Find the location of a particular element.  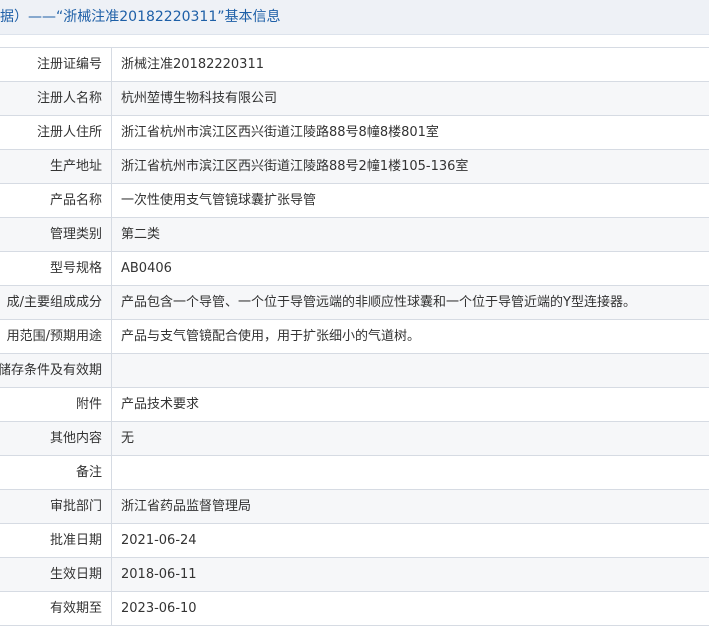

field-value: 产品与支气管镜配合使用，用于扩张细小的气道树。 is located at coordinates (271, 336).